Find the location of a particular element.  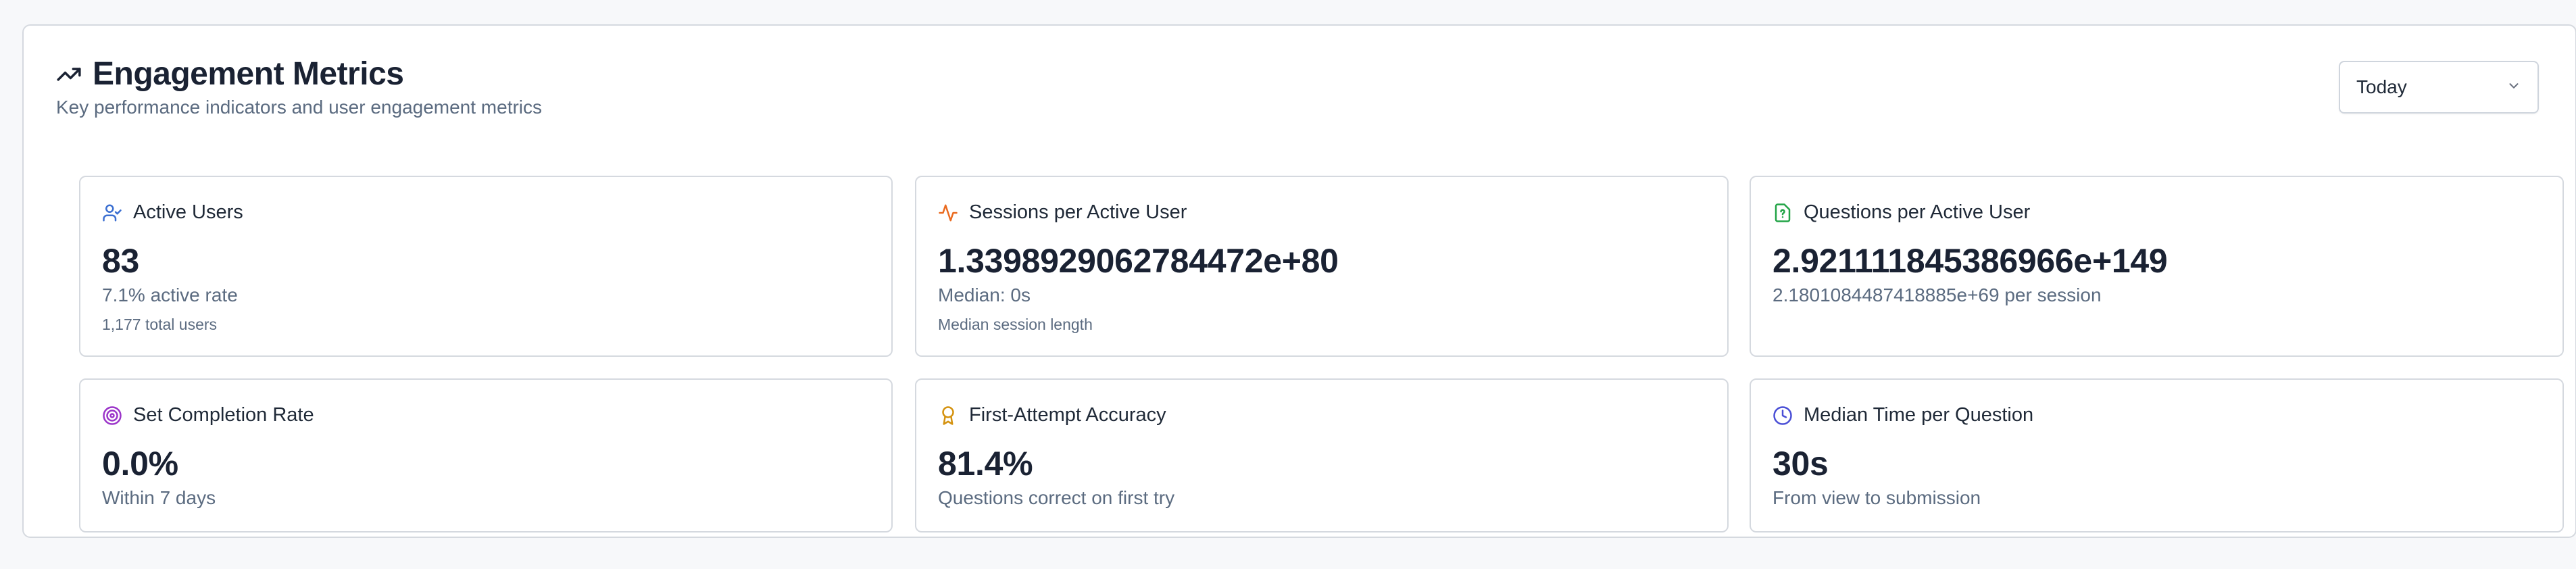

card-subtext: Median: 0s is located at coordinates (985, 294).